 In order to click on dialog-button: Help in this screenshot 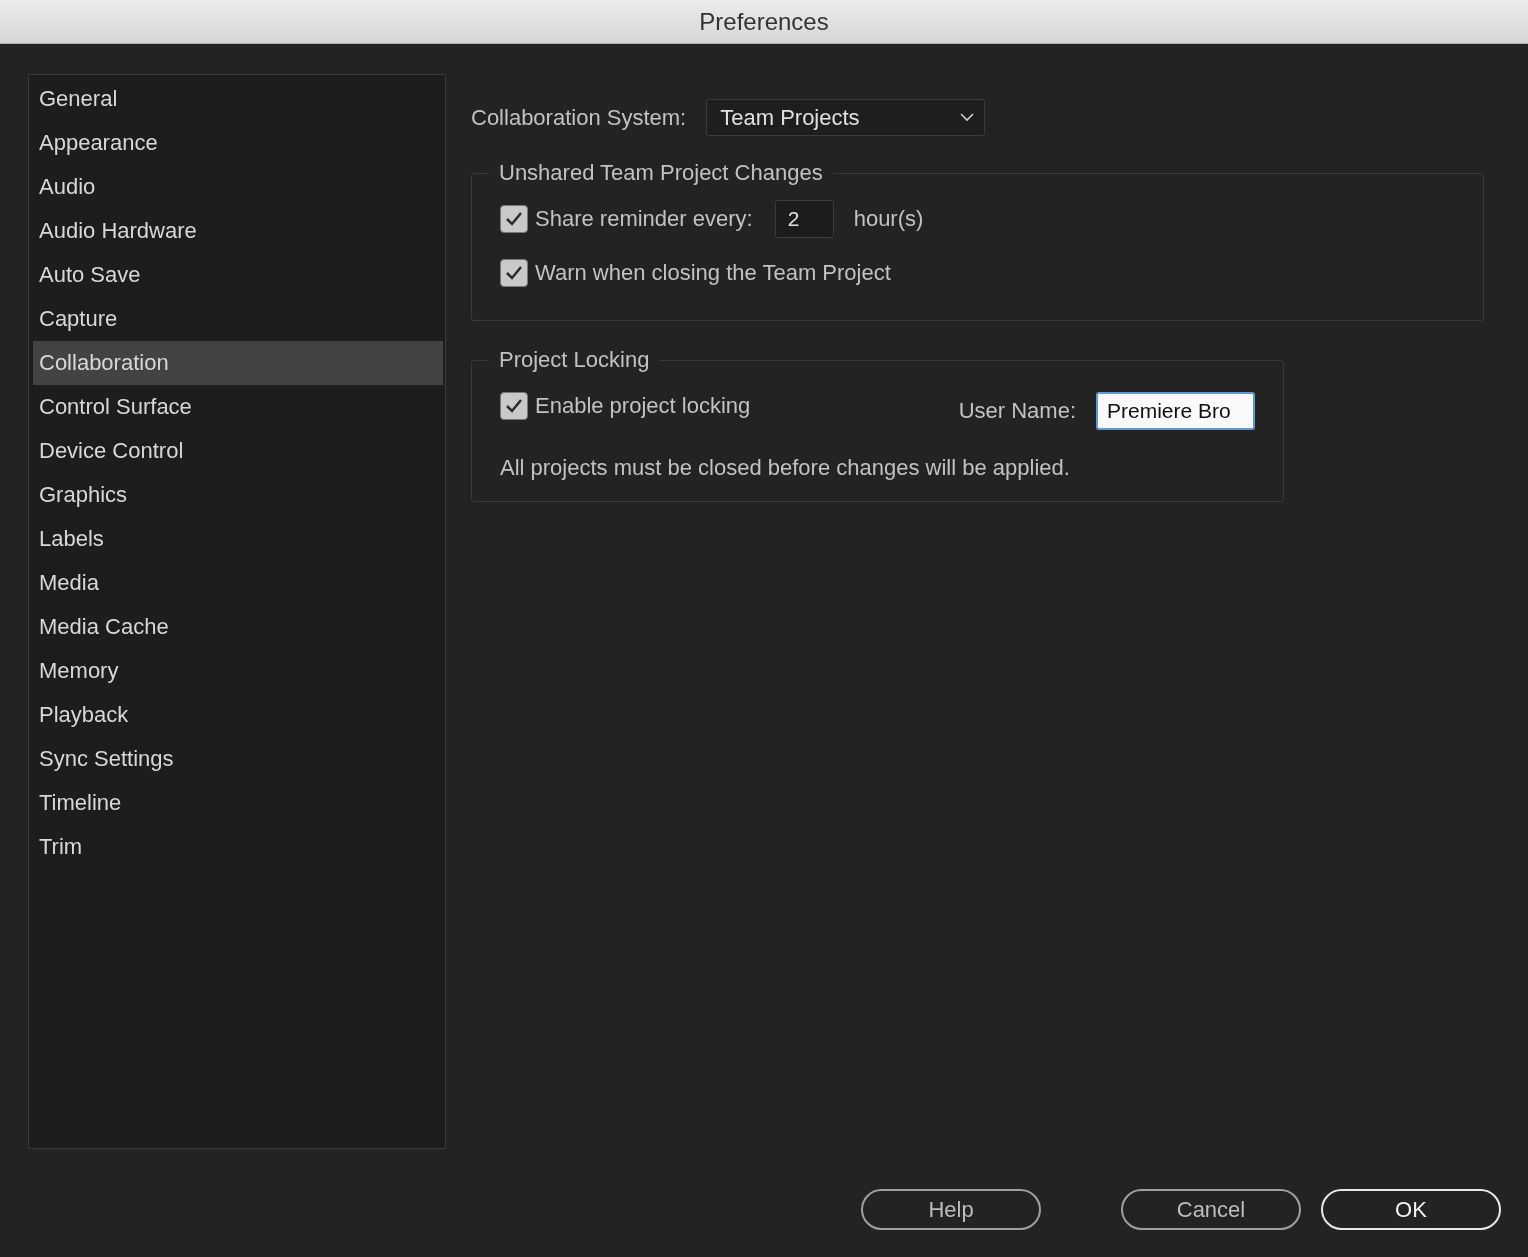, I will do `click(951, 1209)`.